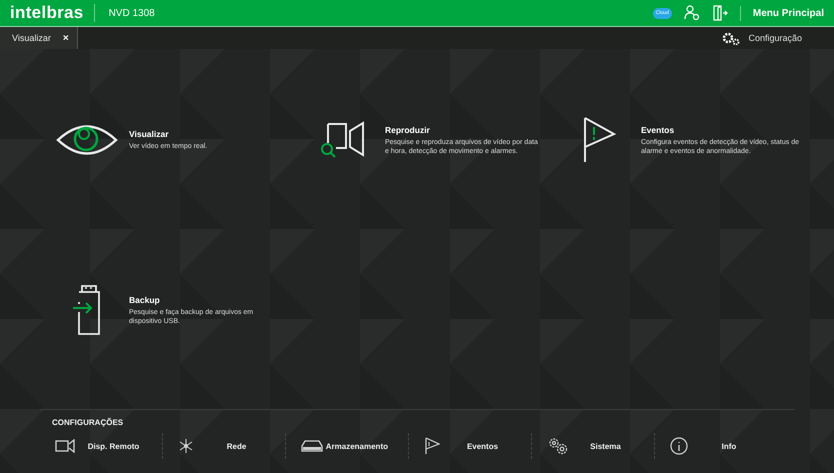  Describe the element at coordinates (716, 446) in the screenshot. I see `settings-item: Info` at that location.